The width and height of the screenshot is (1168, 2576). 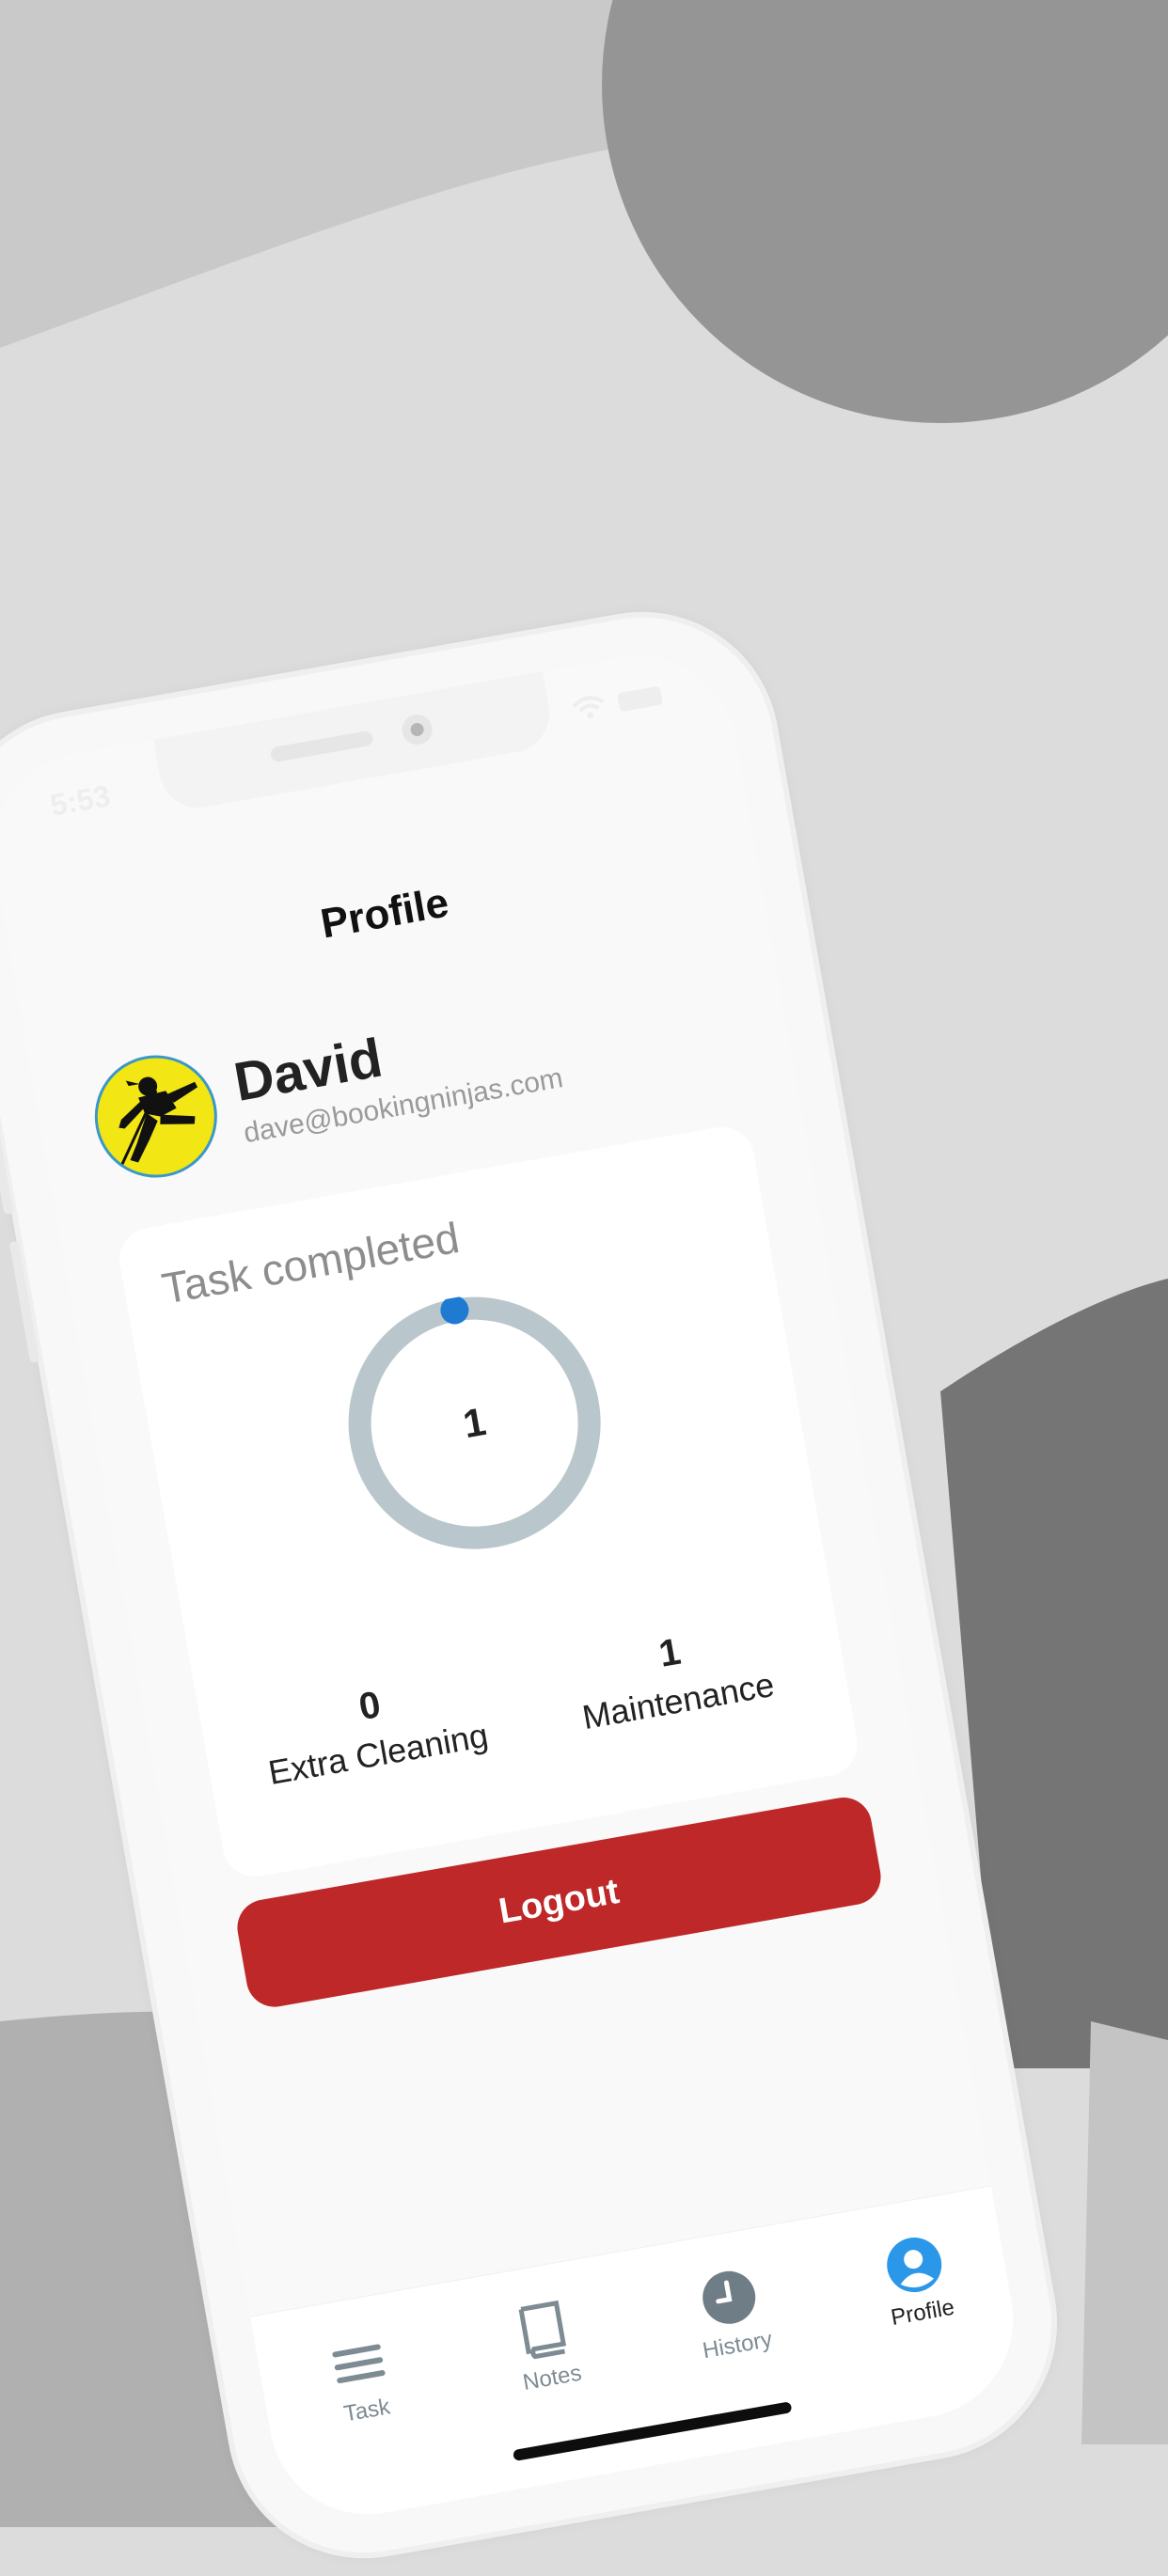 I want to click on tab-label: Notes, so click(x=552, y=2377).